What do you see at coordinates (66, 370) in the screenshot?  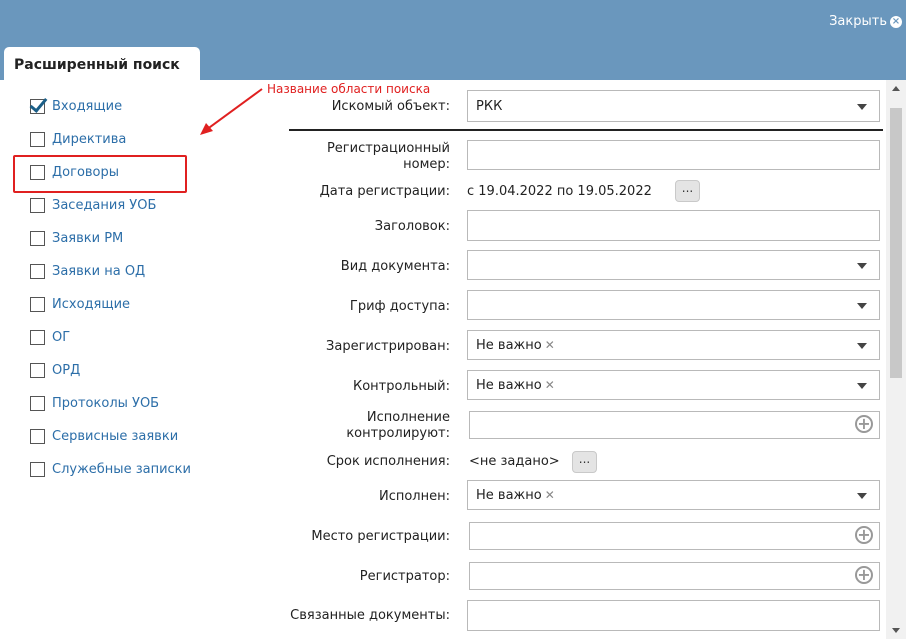 I see `sidebar-item-label: ОРД` at bounding box center [66, 370].